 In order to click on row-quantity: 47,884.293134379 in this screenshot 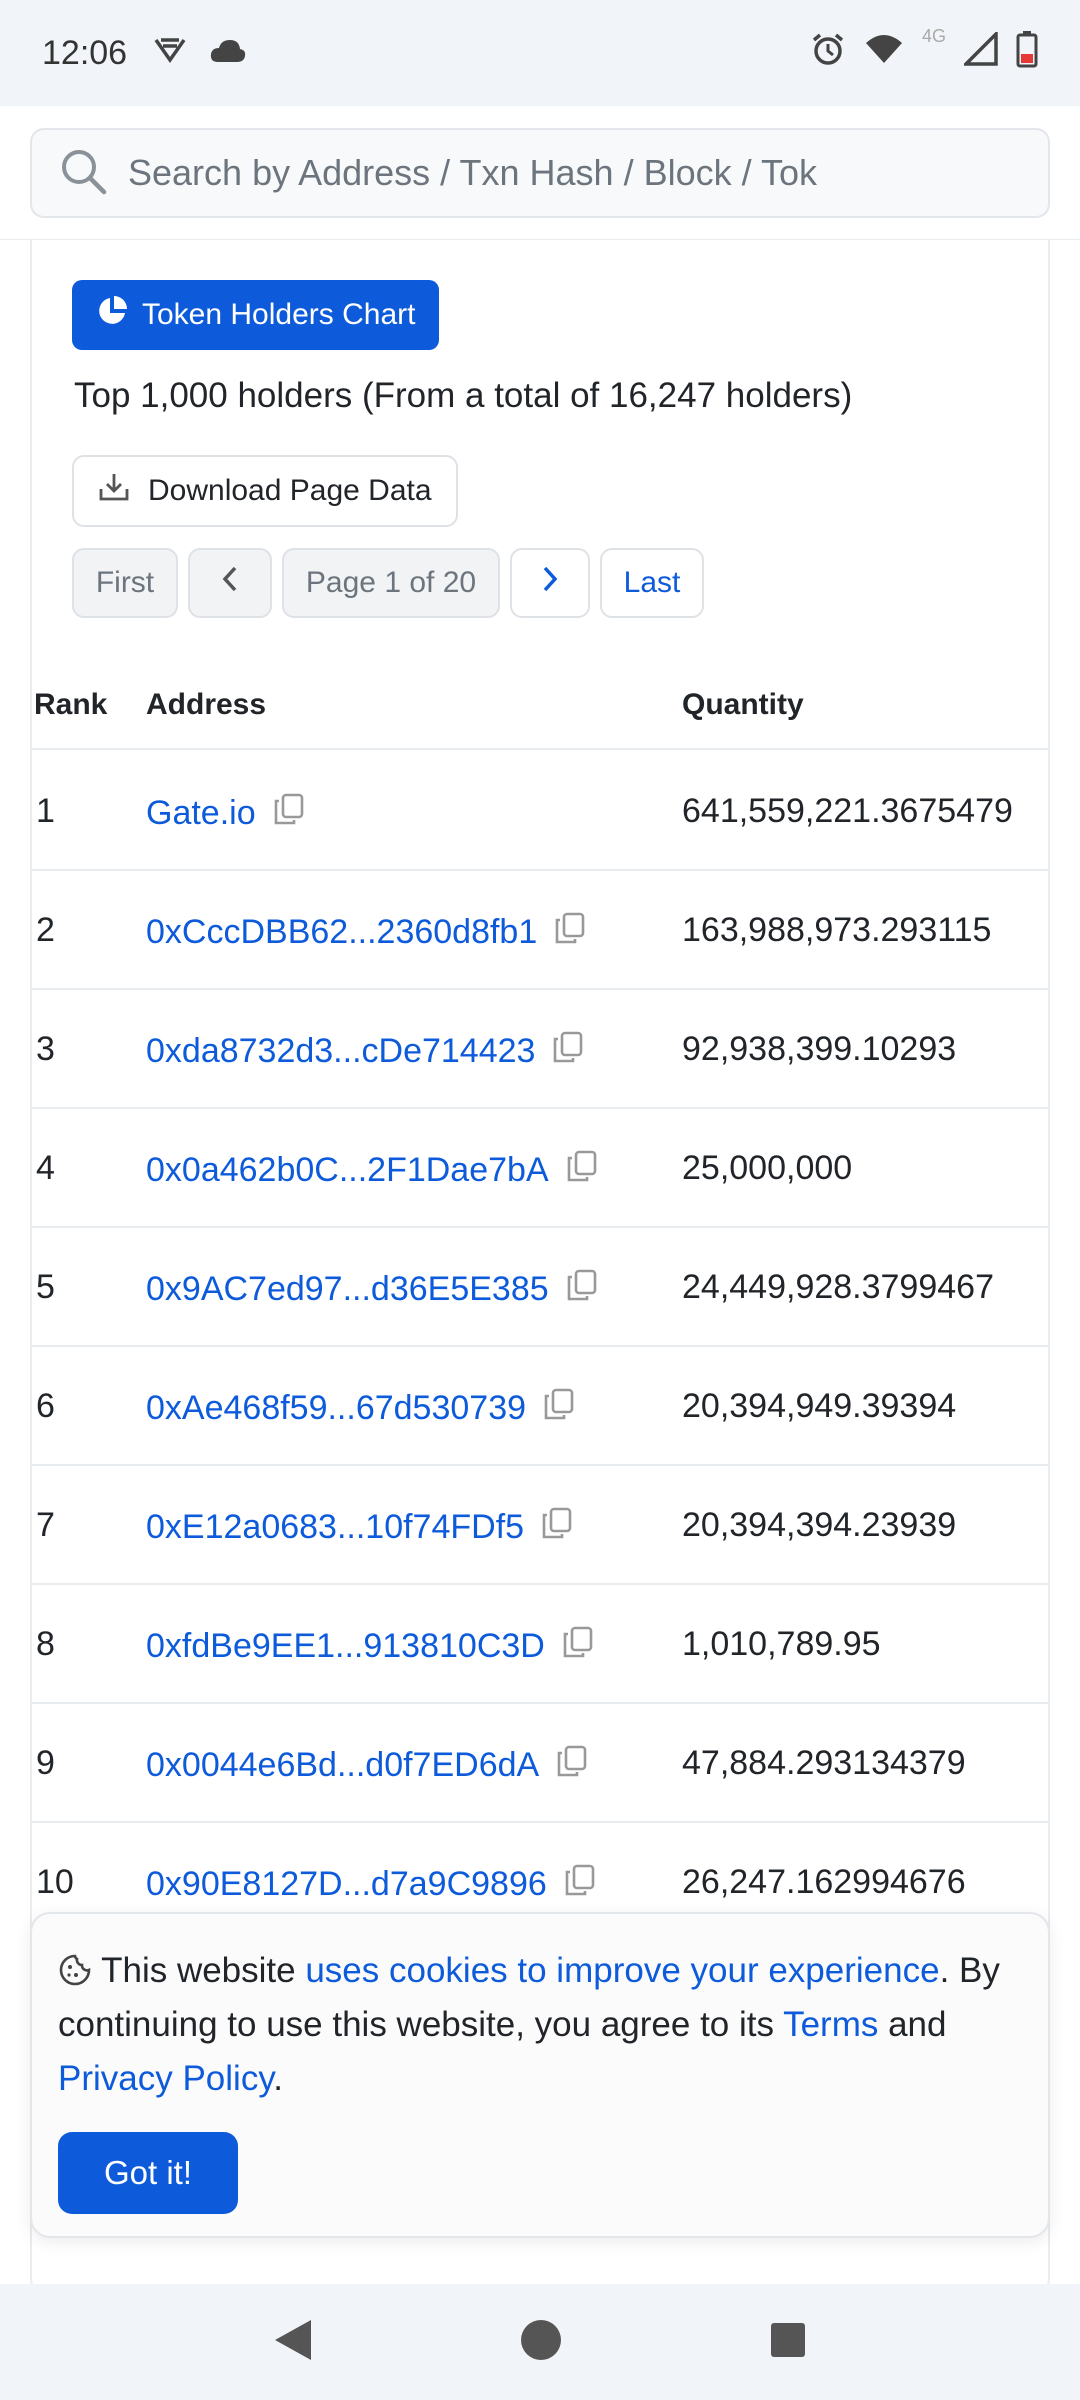, I will do `click(824, 1763)`.